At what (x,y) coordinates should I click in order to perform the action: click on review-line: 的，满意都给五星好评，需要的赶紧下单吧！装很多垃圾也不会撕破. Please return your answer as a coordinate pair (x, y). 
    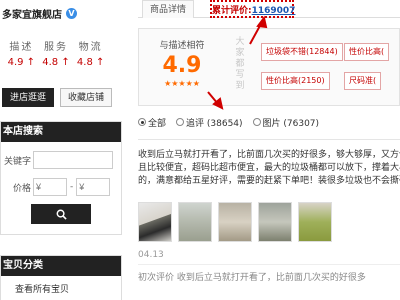
    Looking at the image, I should click on (269, 181).